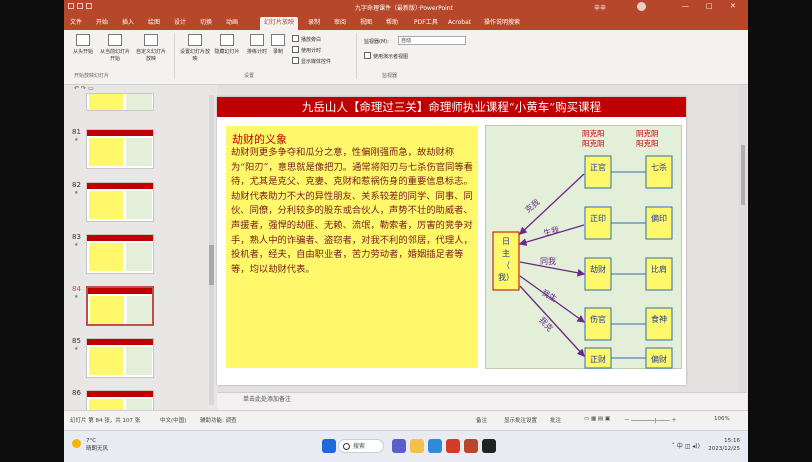 This screenshot has height=462, width=812. I want to click on god-label-right-2: 偏印, so click(659, 218).